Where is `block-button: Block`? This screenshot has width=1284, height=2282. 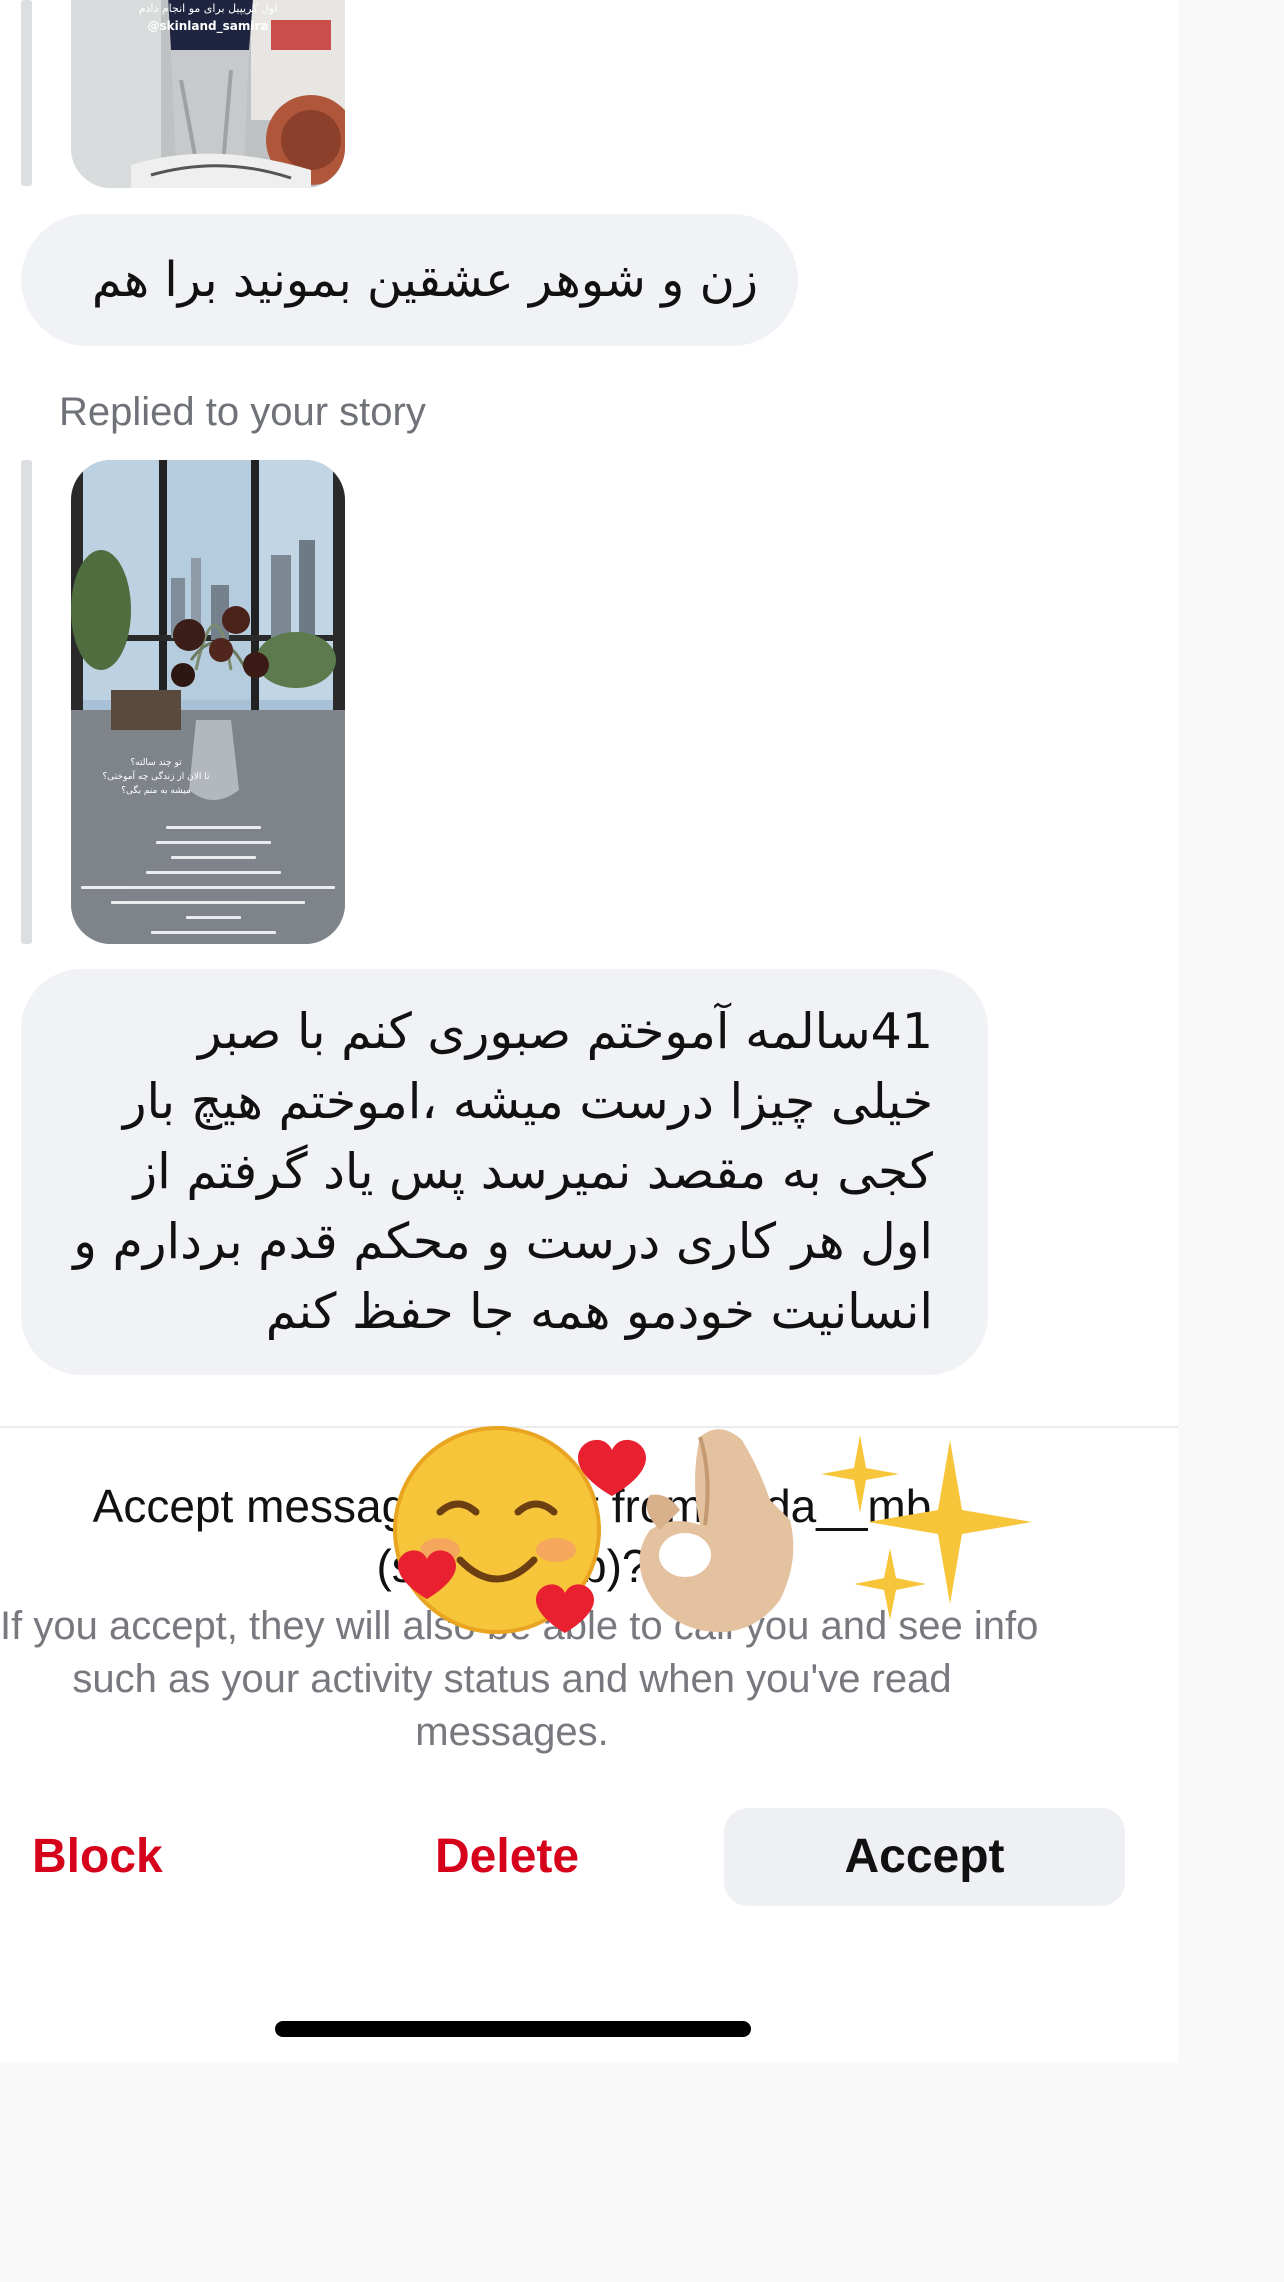
block-button: Block is located at coordinates (97, 1857).